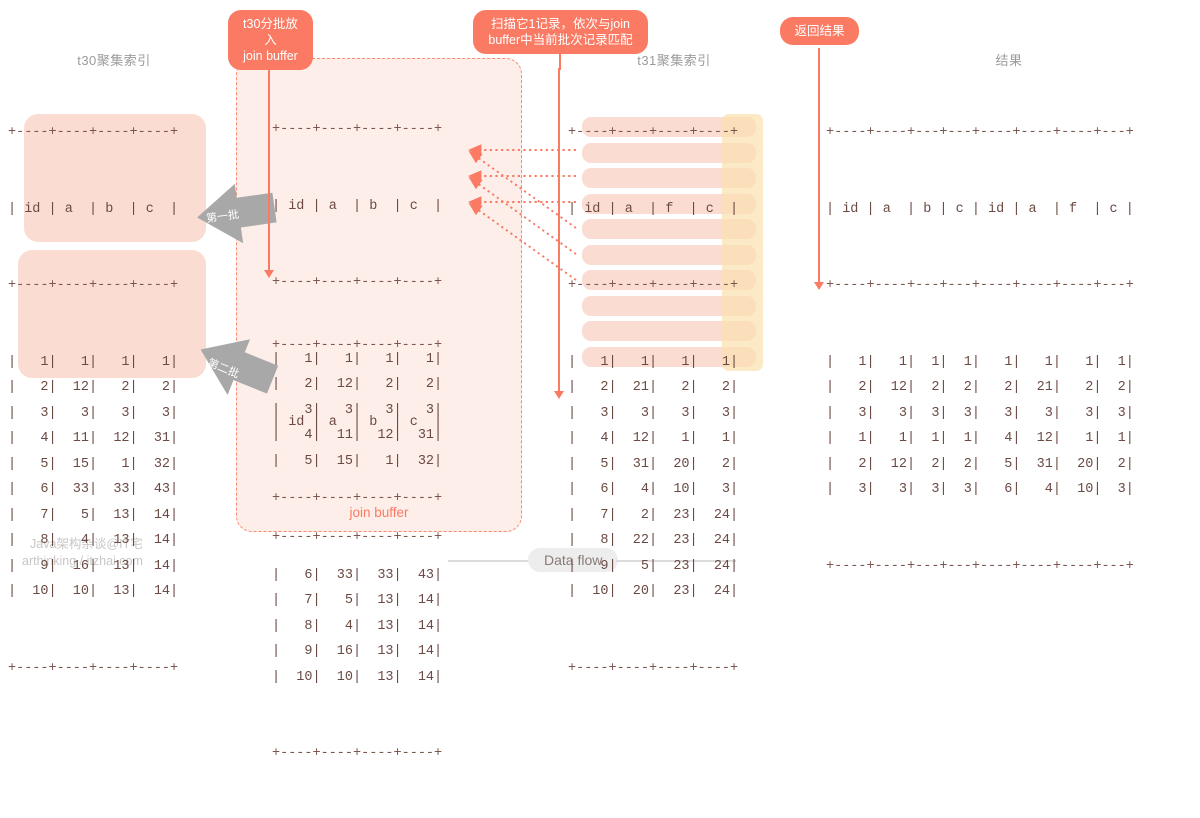  I want to click on table-jb1-header: | id | a | b | c |, so click(357, 206).